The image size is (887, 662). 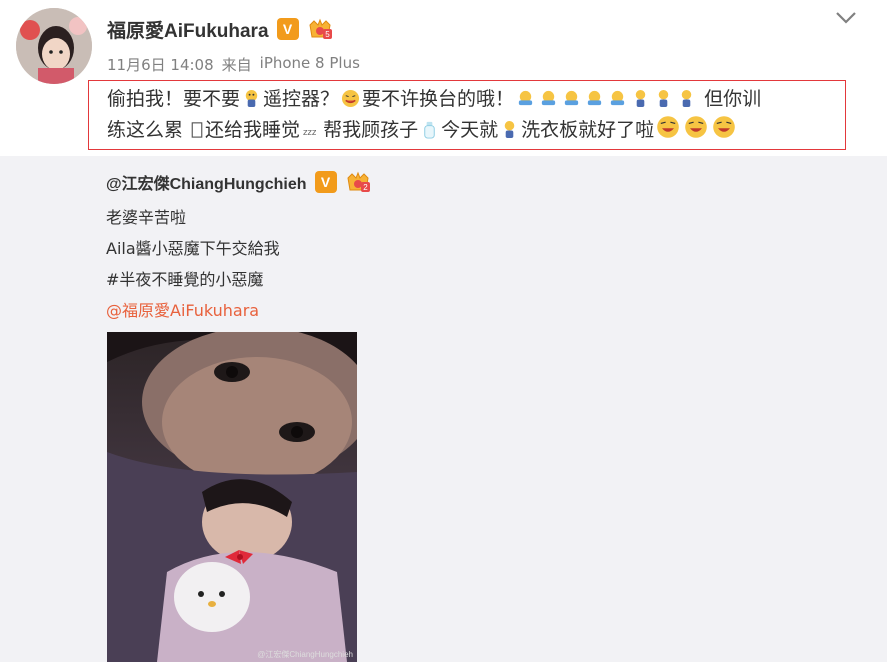 What do you see at coordinates (182, 309) in the screenshot?
I see `repost-mention-link: @福原愛AiFukuhara` at bounding box center [182, 309].